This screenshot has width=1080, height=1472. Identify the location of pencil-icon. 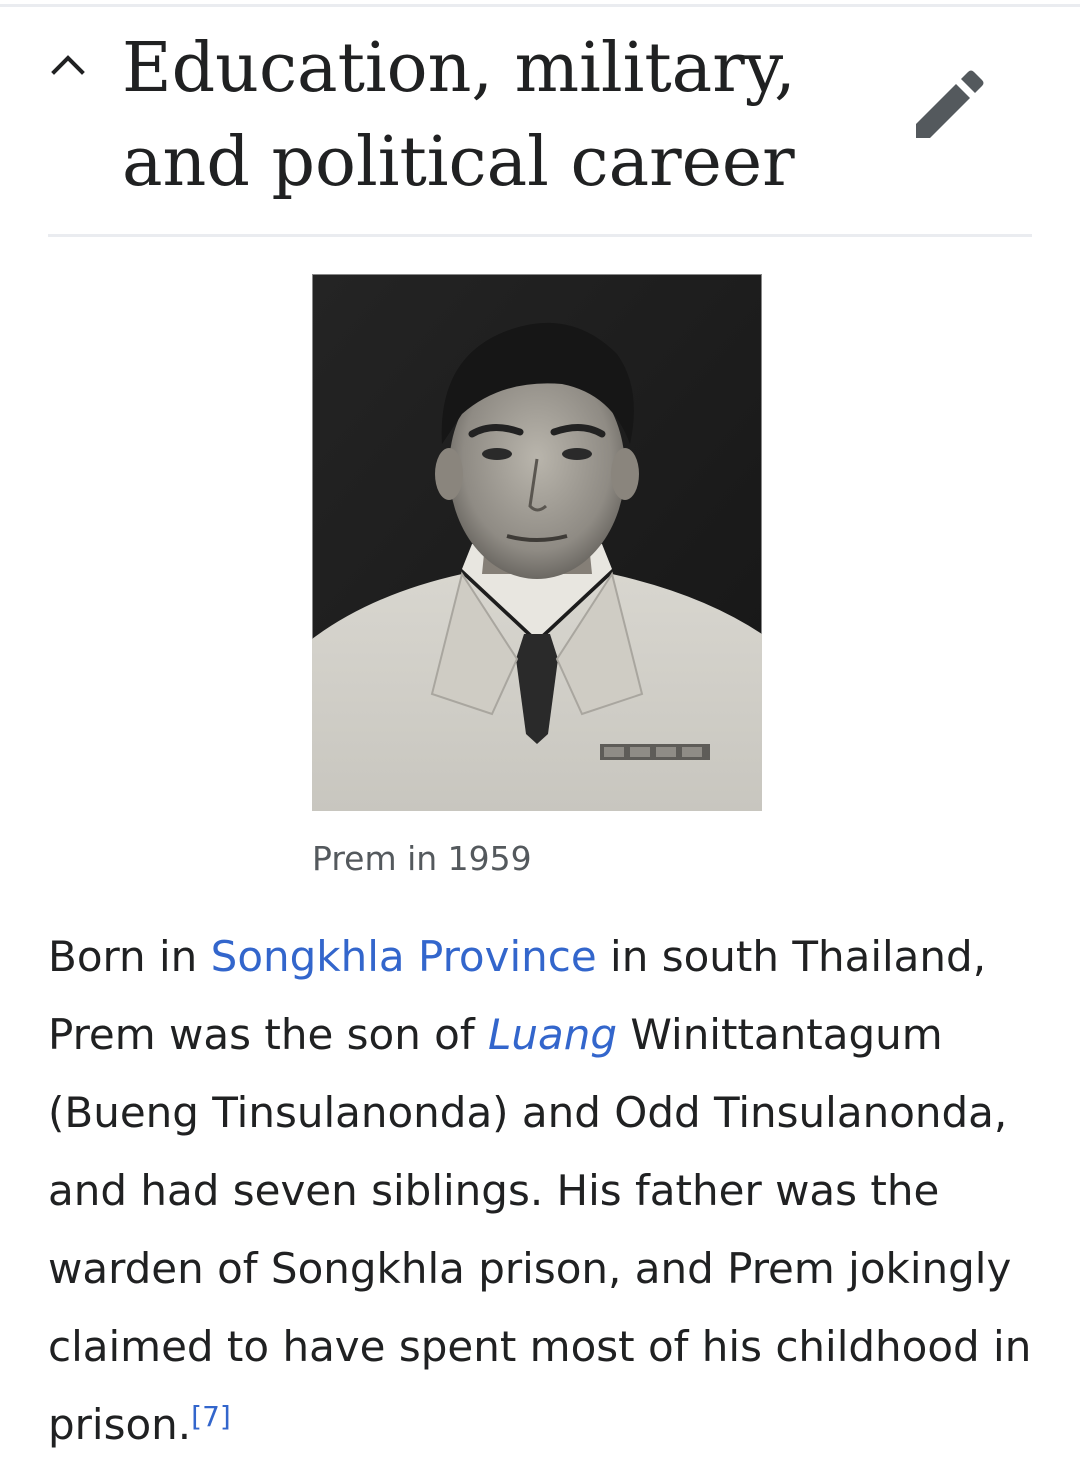
(950, 104).